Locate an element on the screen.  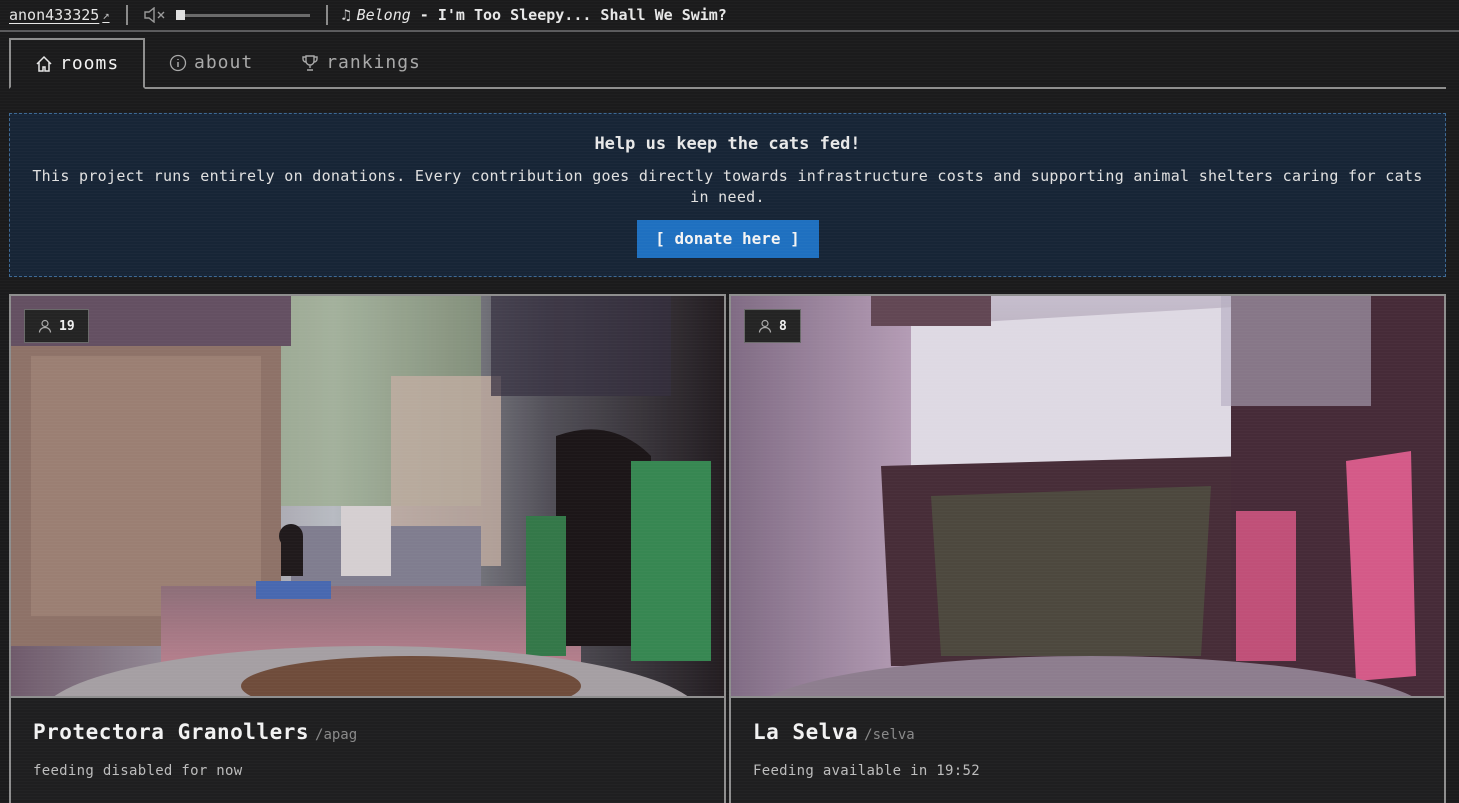
tab-rooms: rooms is located at coordinates (77, 63).